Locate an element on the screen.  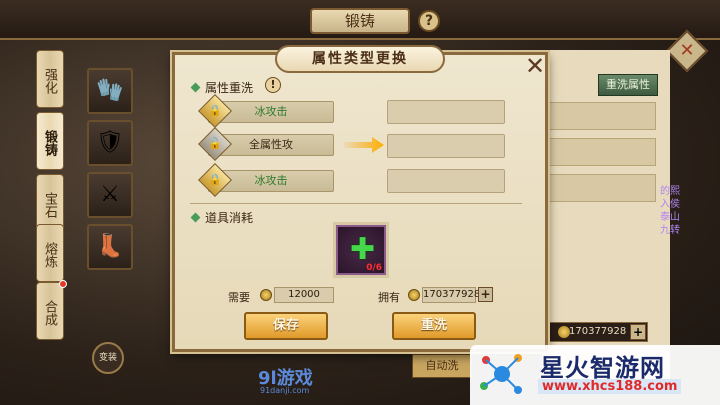
equip-slot-bracer: 🧤 is located at coordinates (110, 91).